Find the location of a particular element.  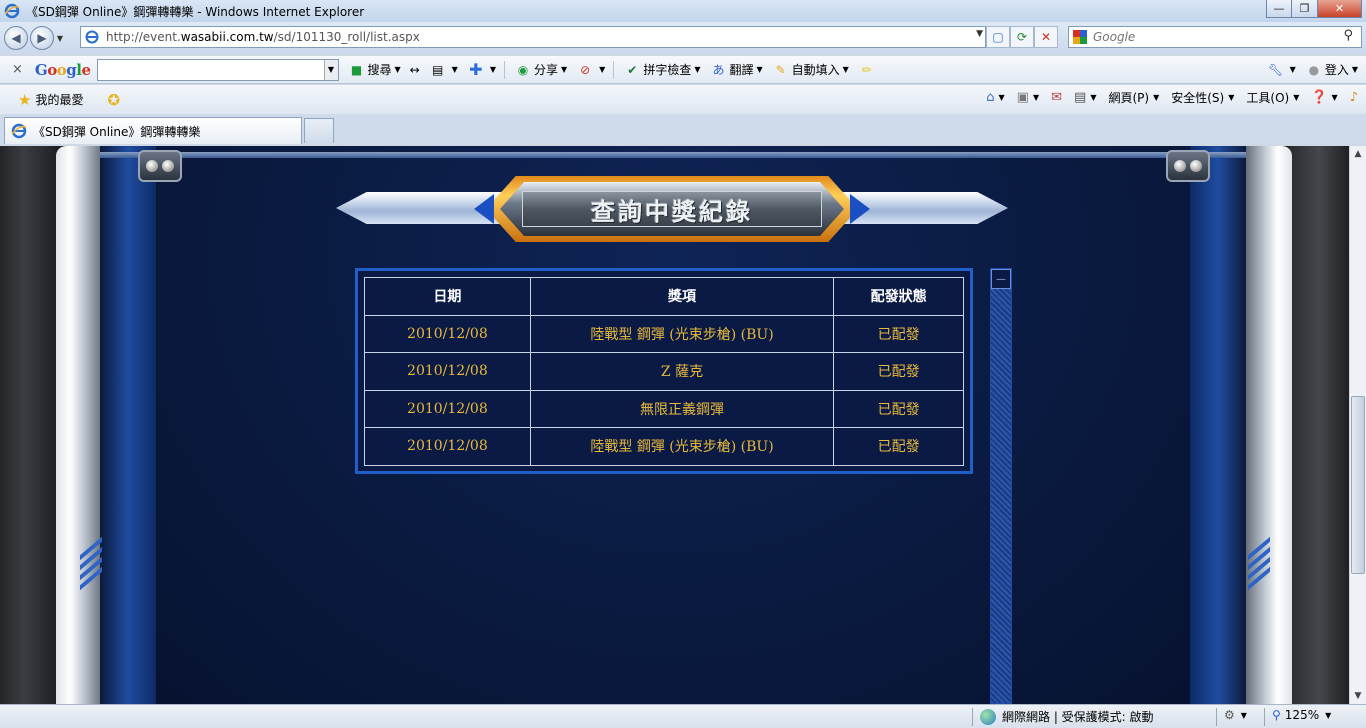

status-options-icon: ⚙ is located at coordinates (1229, 715).